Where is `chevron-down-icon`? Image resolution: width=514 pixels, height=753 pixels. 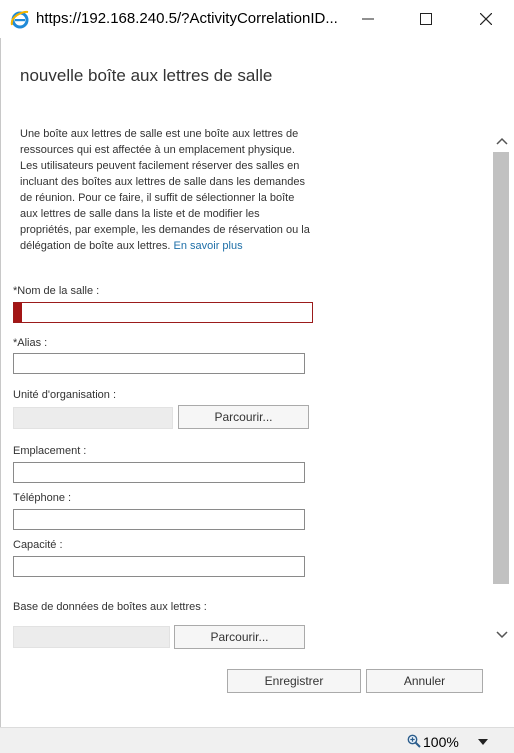
chevron-down-icon is located at coordinates (502, 635).